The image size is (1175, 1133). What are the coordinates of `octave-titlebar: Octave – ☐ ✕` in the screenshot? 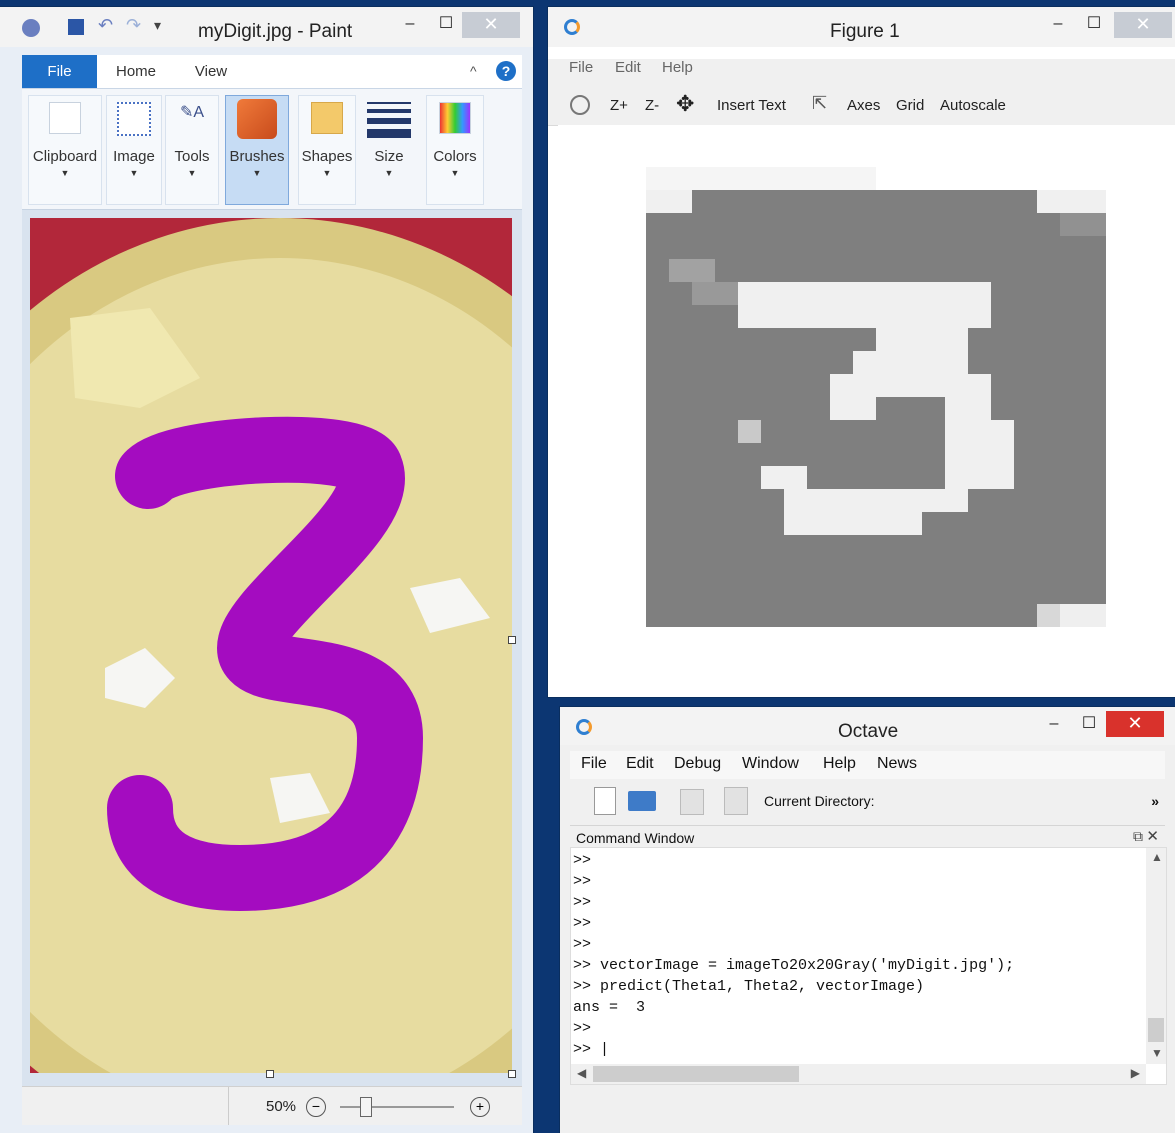 It's located at (867, 726).